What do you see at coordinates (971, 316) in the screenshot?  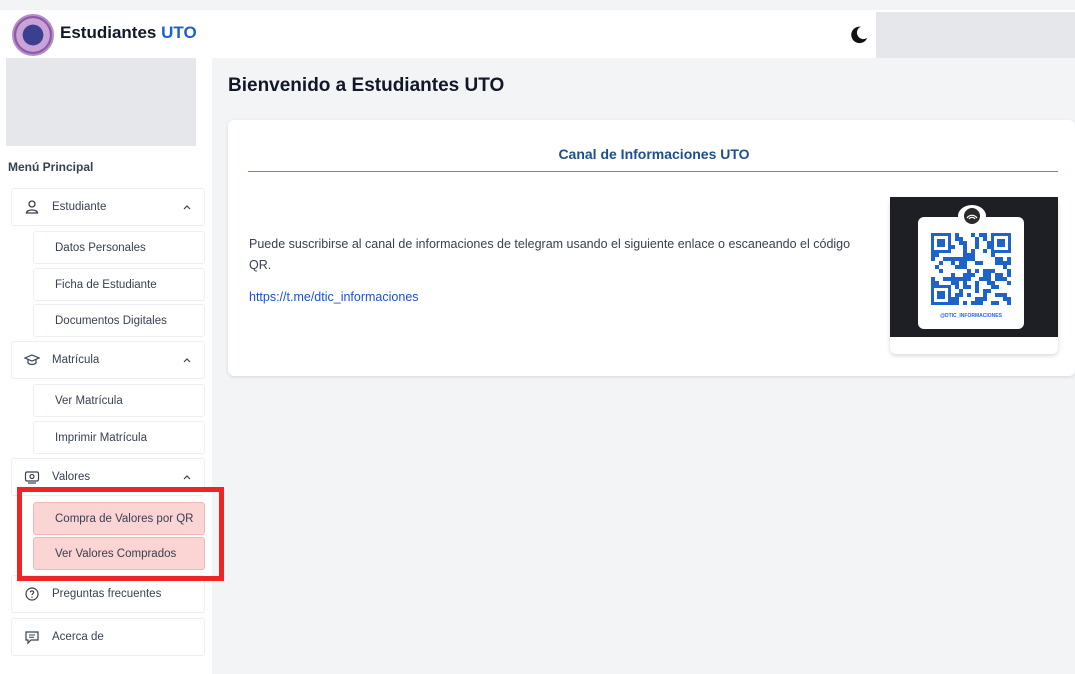 I see `qr-caption: @DTIC_INFORMACIONES` at bounding box center [971, 316].